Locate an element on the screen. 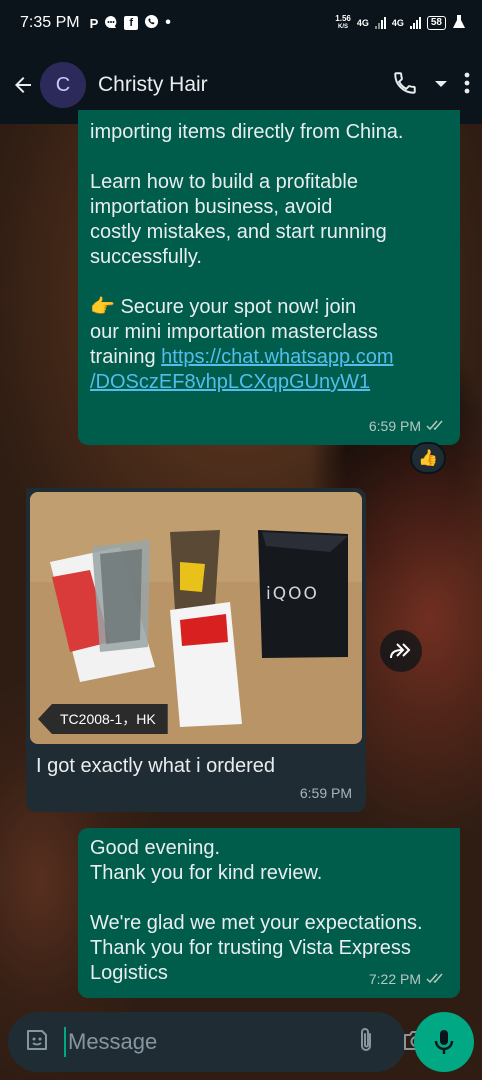 Image resolution: width=482 pixels, height=1080 pixels. message-input is located at coordinates (210, 1042).